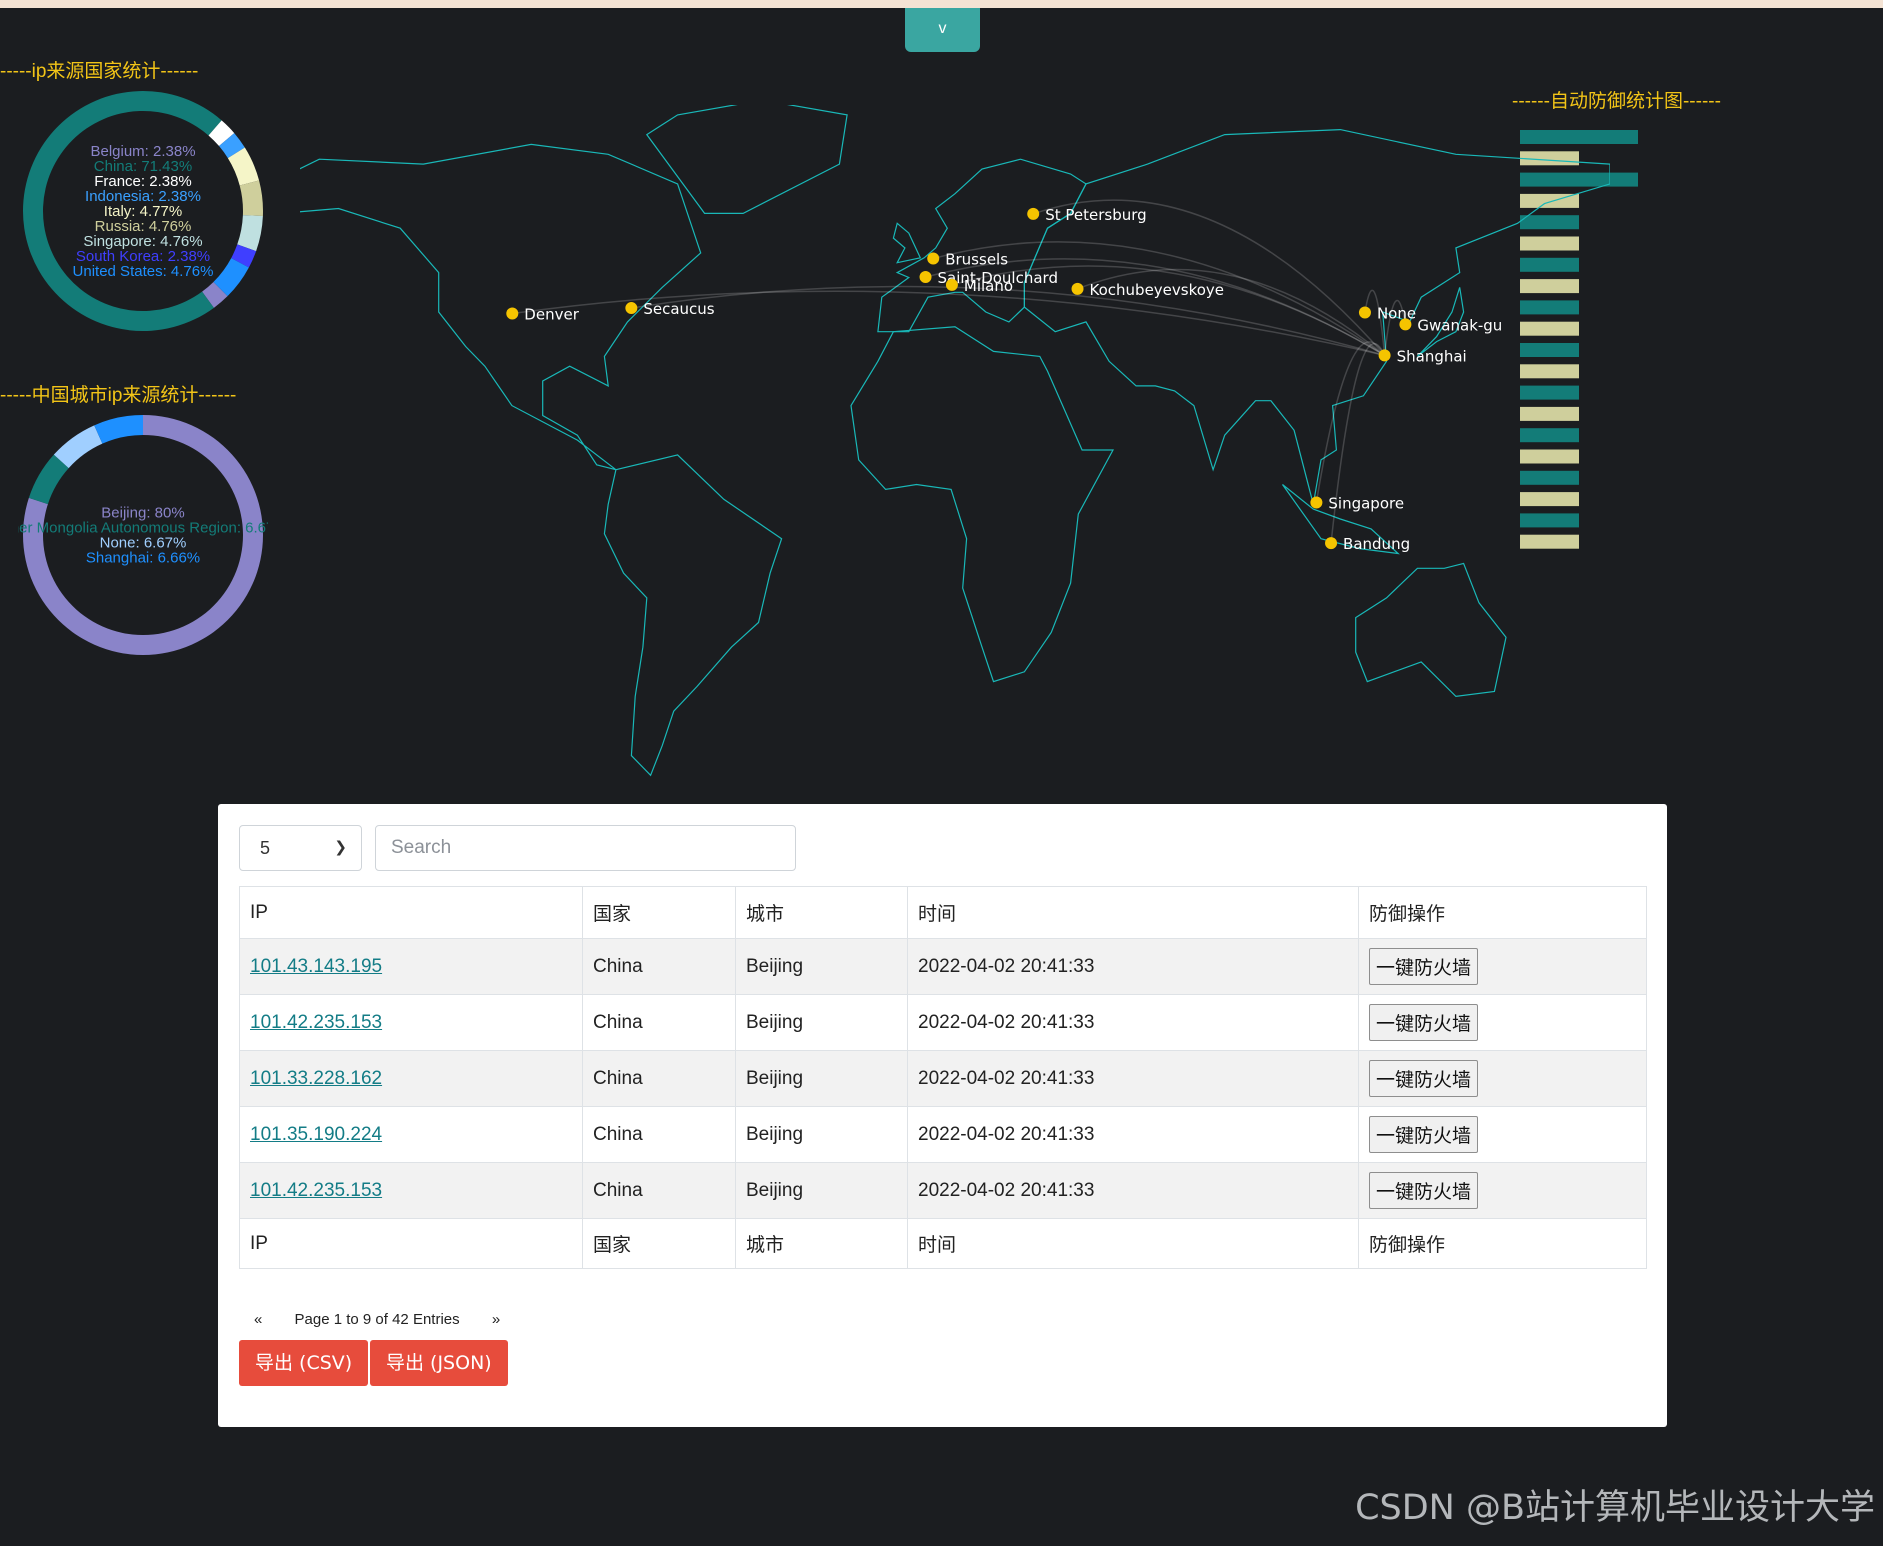 This screenshot has width=1883, height=1546. What do you see at coordinates (942, 30) in the screenshot?
I see `toggle-panel-button: v` at bounding box center [942, 30].